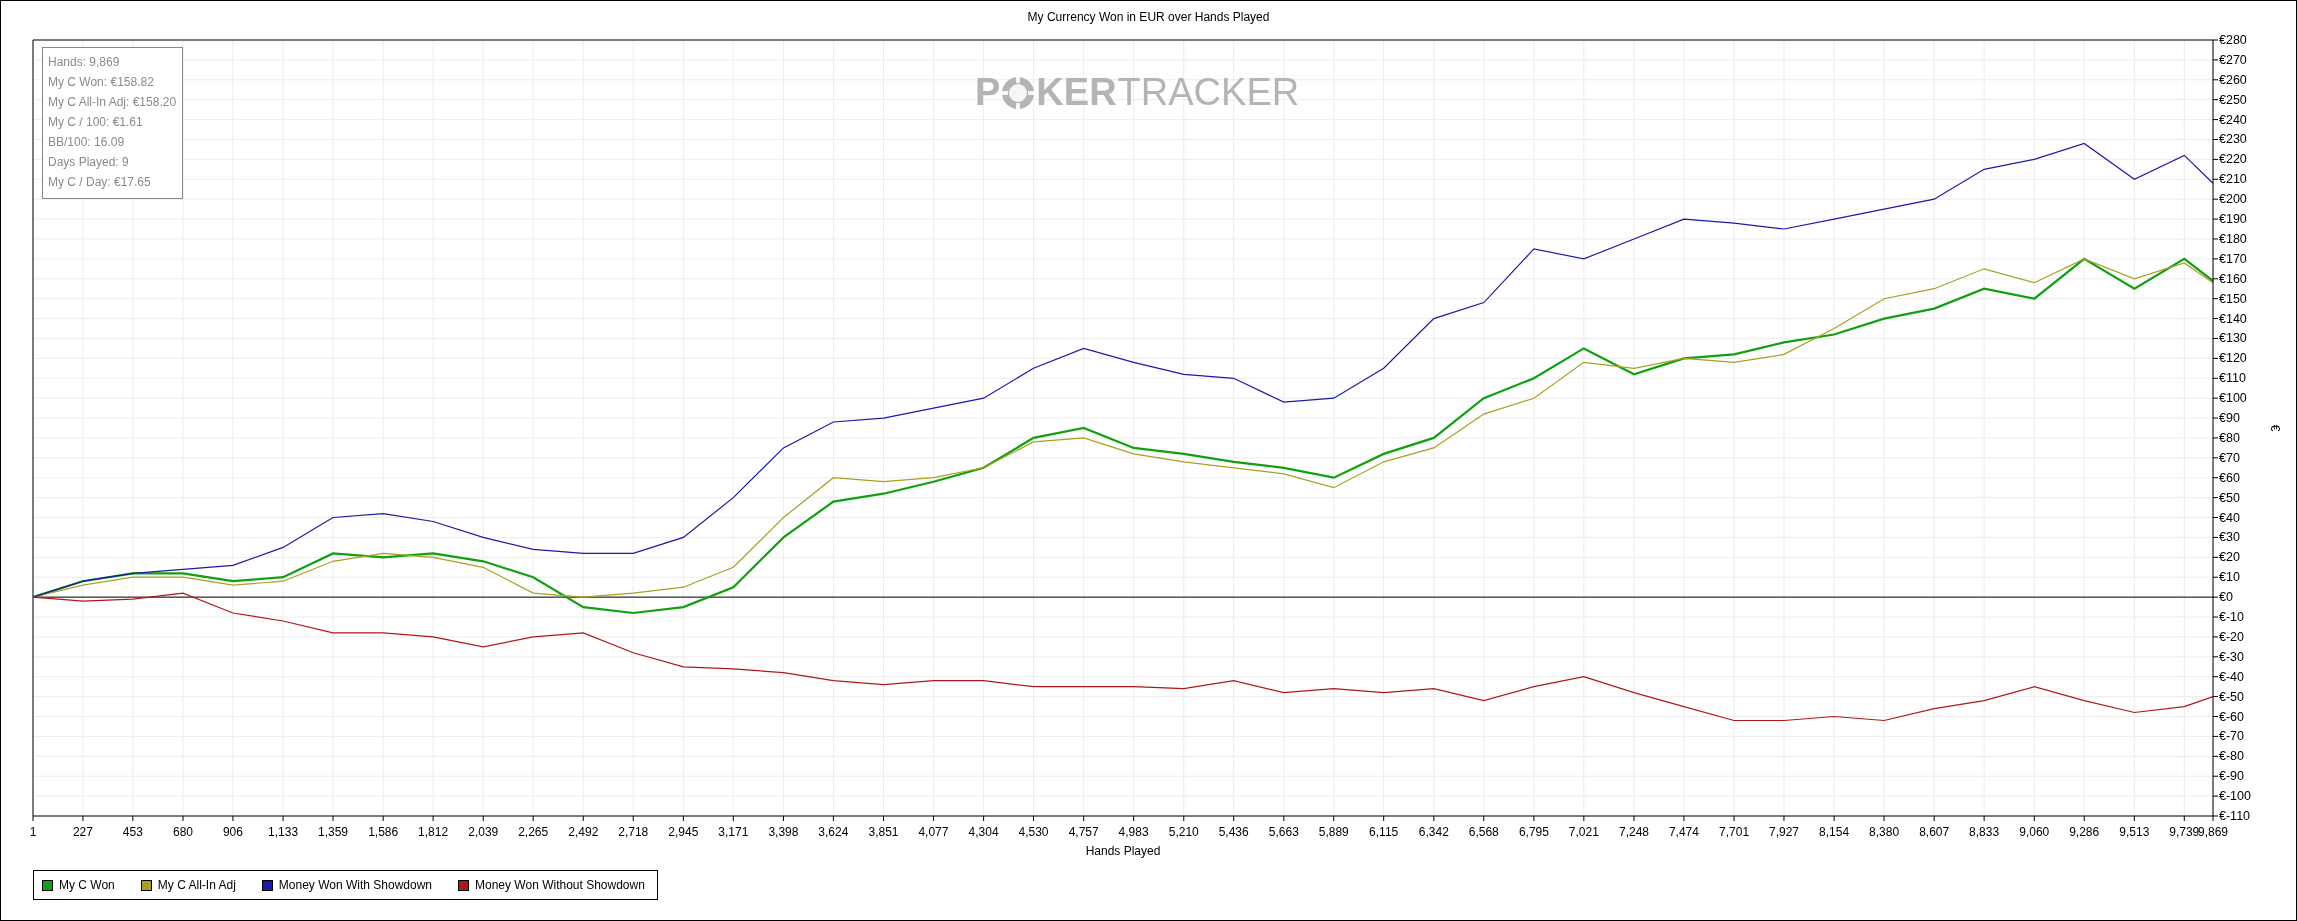 This screenshot has width=2297, height=921. What do you see at coordinates (1183, 832) in the screenshot?
I see `x-tick-label: 5,210` at bounding box center [1183, 832].